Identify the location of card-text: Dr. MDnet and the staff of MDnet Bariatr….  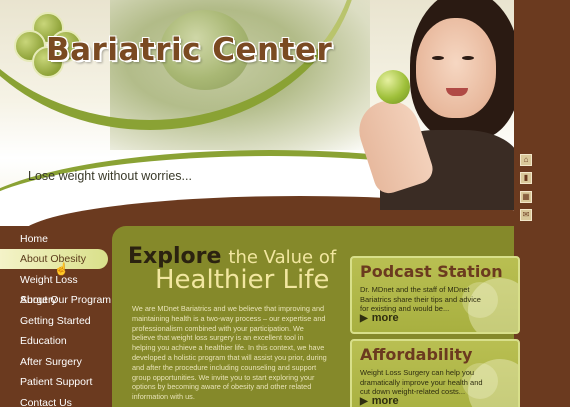
(420, 299).